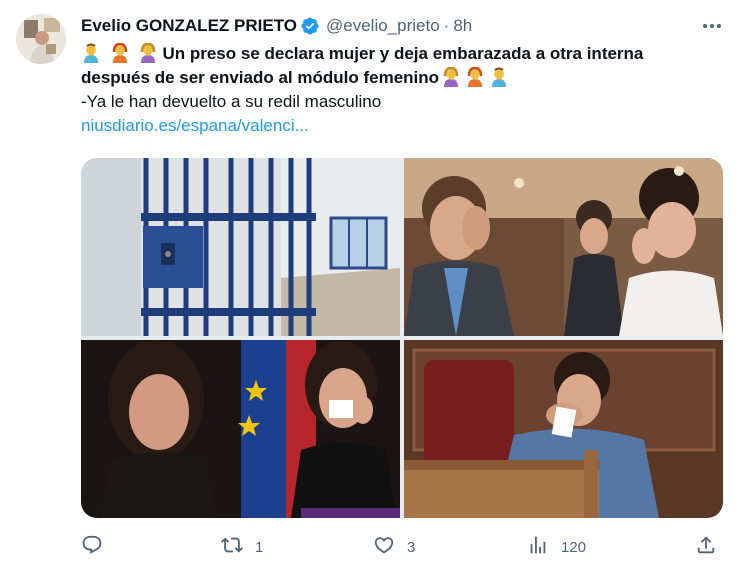 The image size is (746, 574). What do you see at coordinates (563, 247) in the screenshot?
I see `politician-wiping-eye-photo` at bounding box center [563, 247].